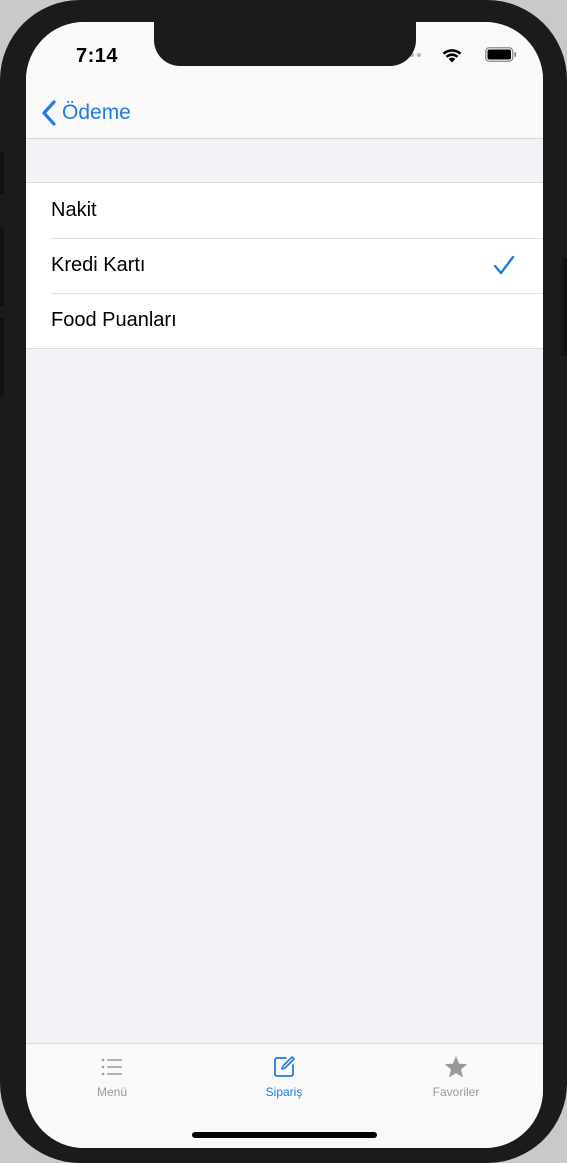  What do you see at coordinates (284, 210) in the screenshot?
I see `payment-option-nakit: Nakit` at bounding box center [284, 210].